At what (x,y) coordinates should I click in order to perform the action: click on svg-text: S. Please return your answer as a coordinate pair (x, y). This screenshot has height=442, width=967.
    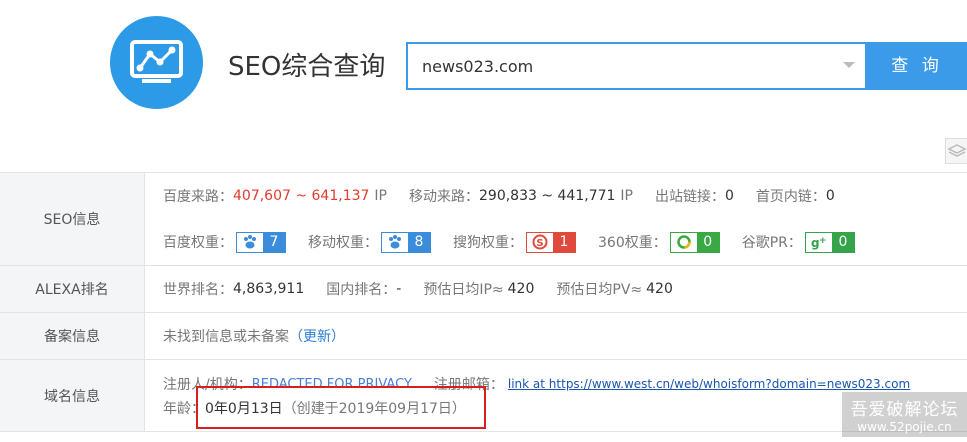
    Looking at the image, I should click on (539, 243).